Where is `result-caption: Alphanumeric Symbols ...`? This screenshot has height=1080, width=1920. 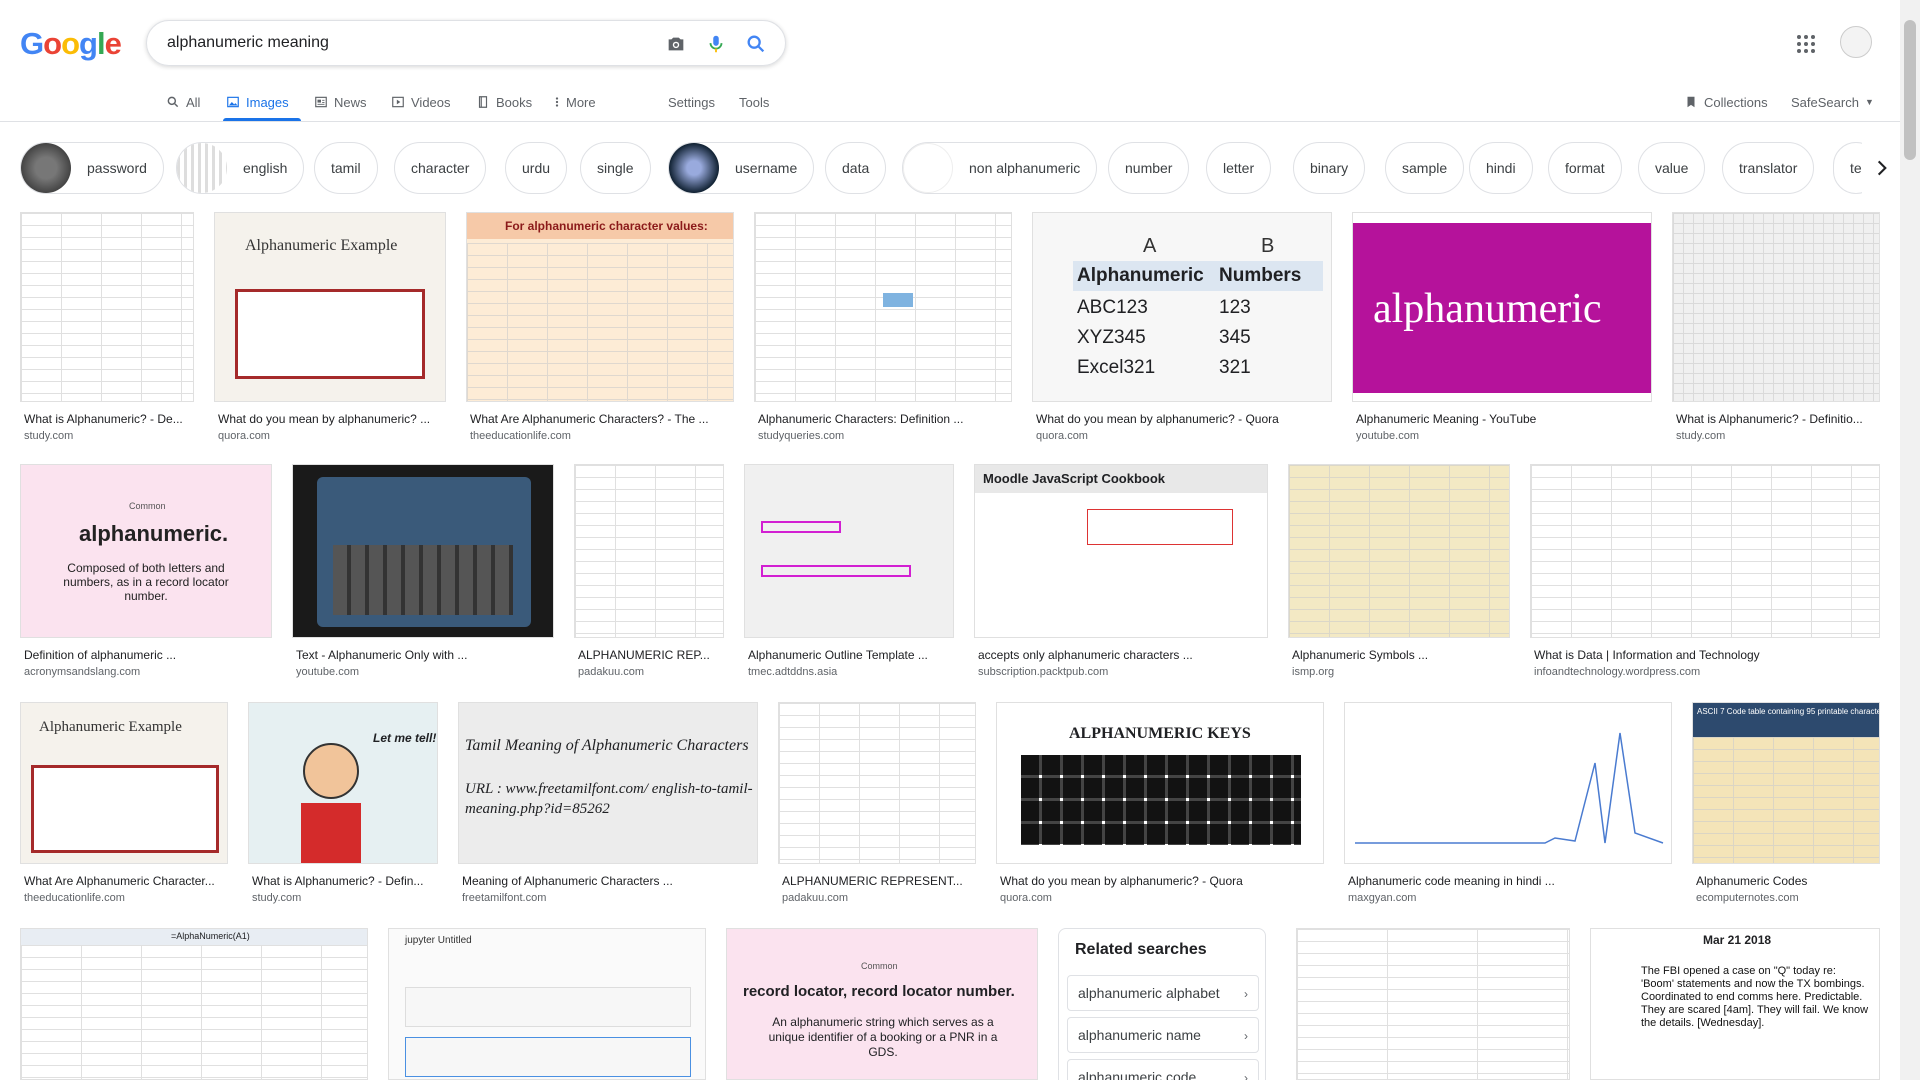
result-caption: Alphanumeric Symbols ... is located at coordinates (1401, 655).